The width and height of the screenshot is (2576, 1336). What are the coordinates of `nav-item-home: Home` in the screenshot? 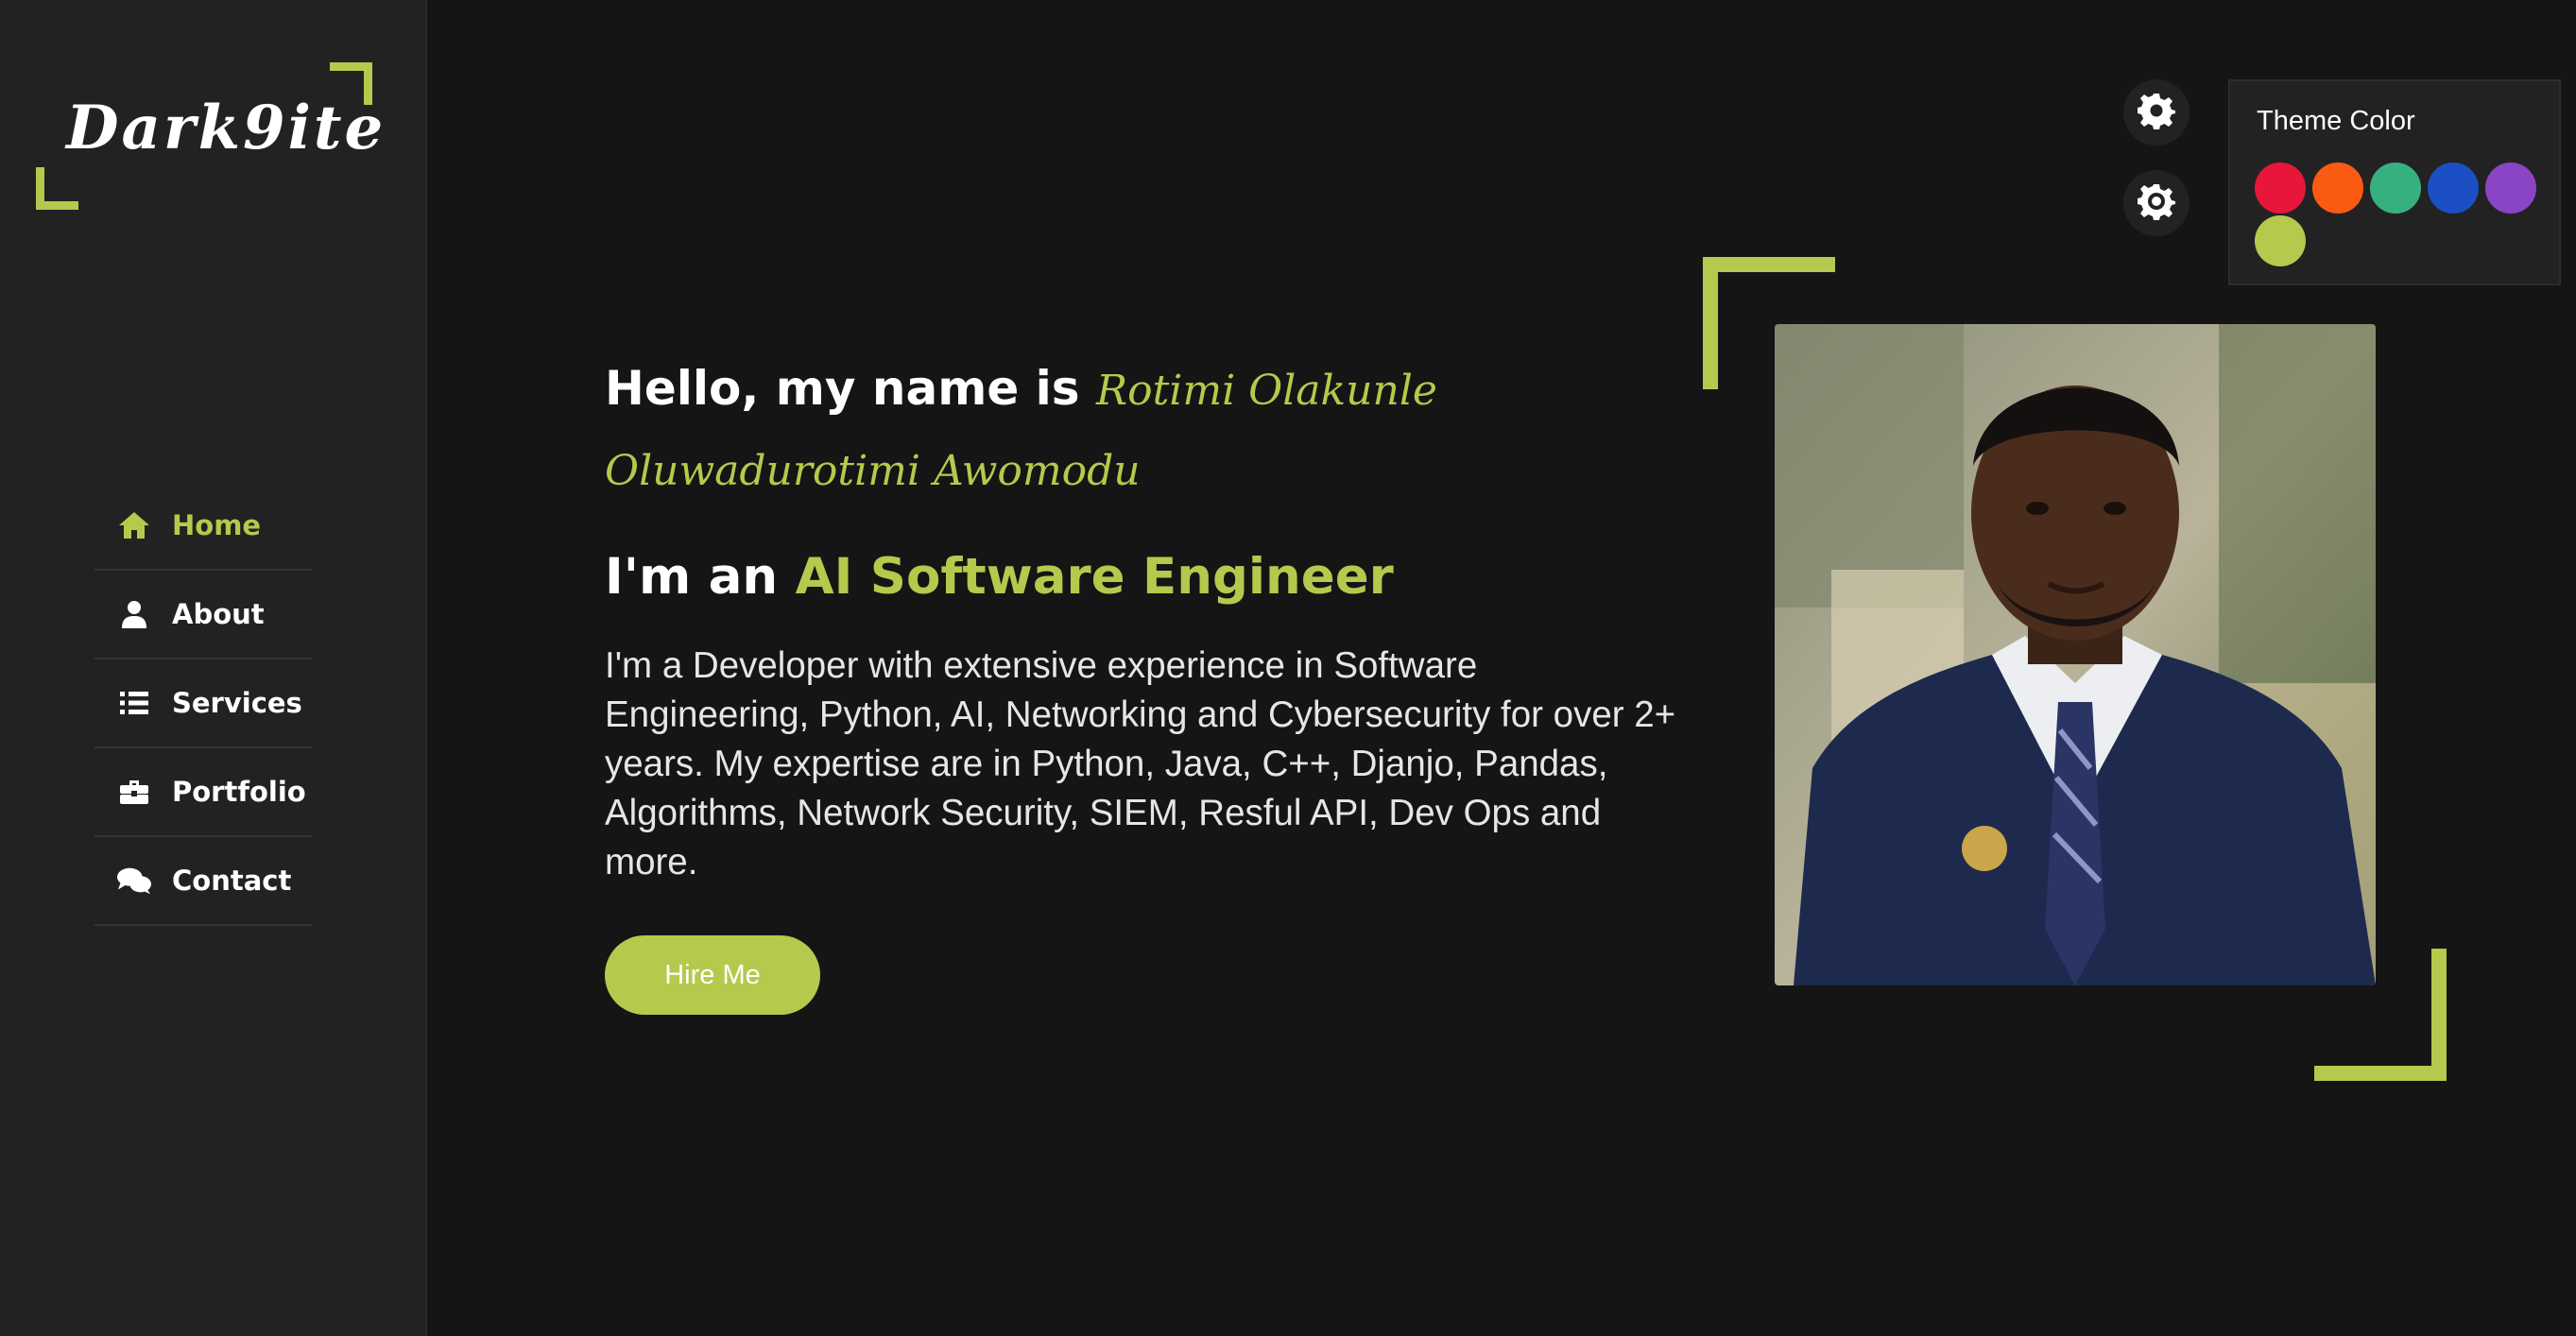 It's located at (203, 526).